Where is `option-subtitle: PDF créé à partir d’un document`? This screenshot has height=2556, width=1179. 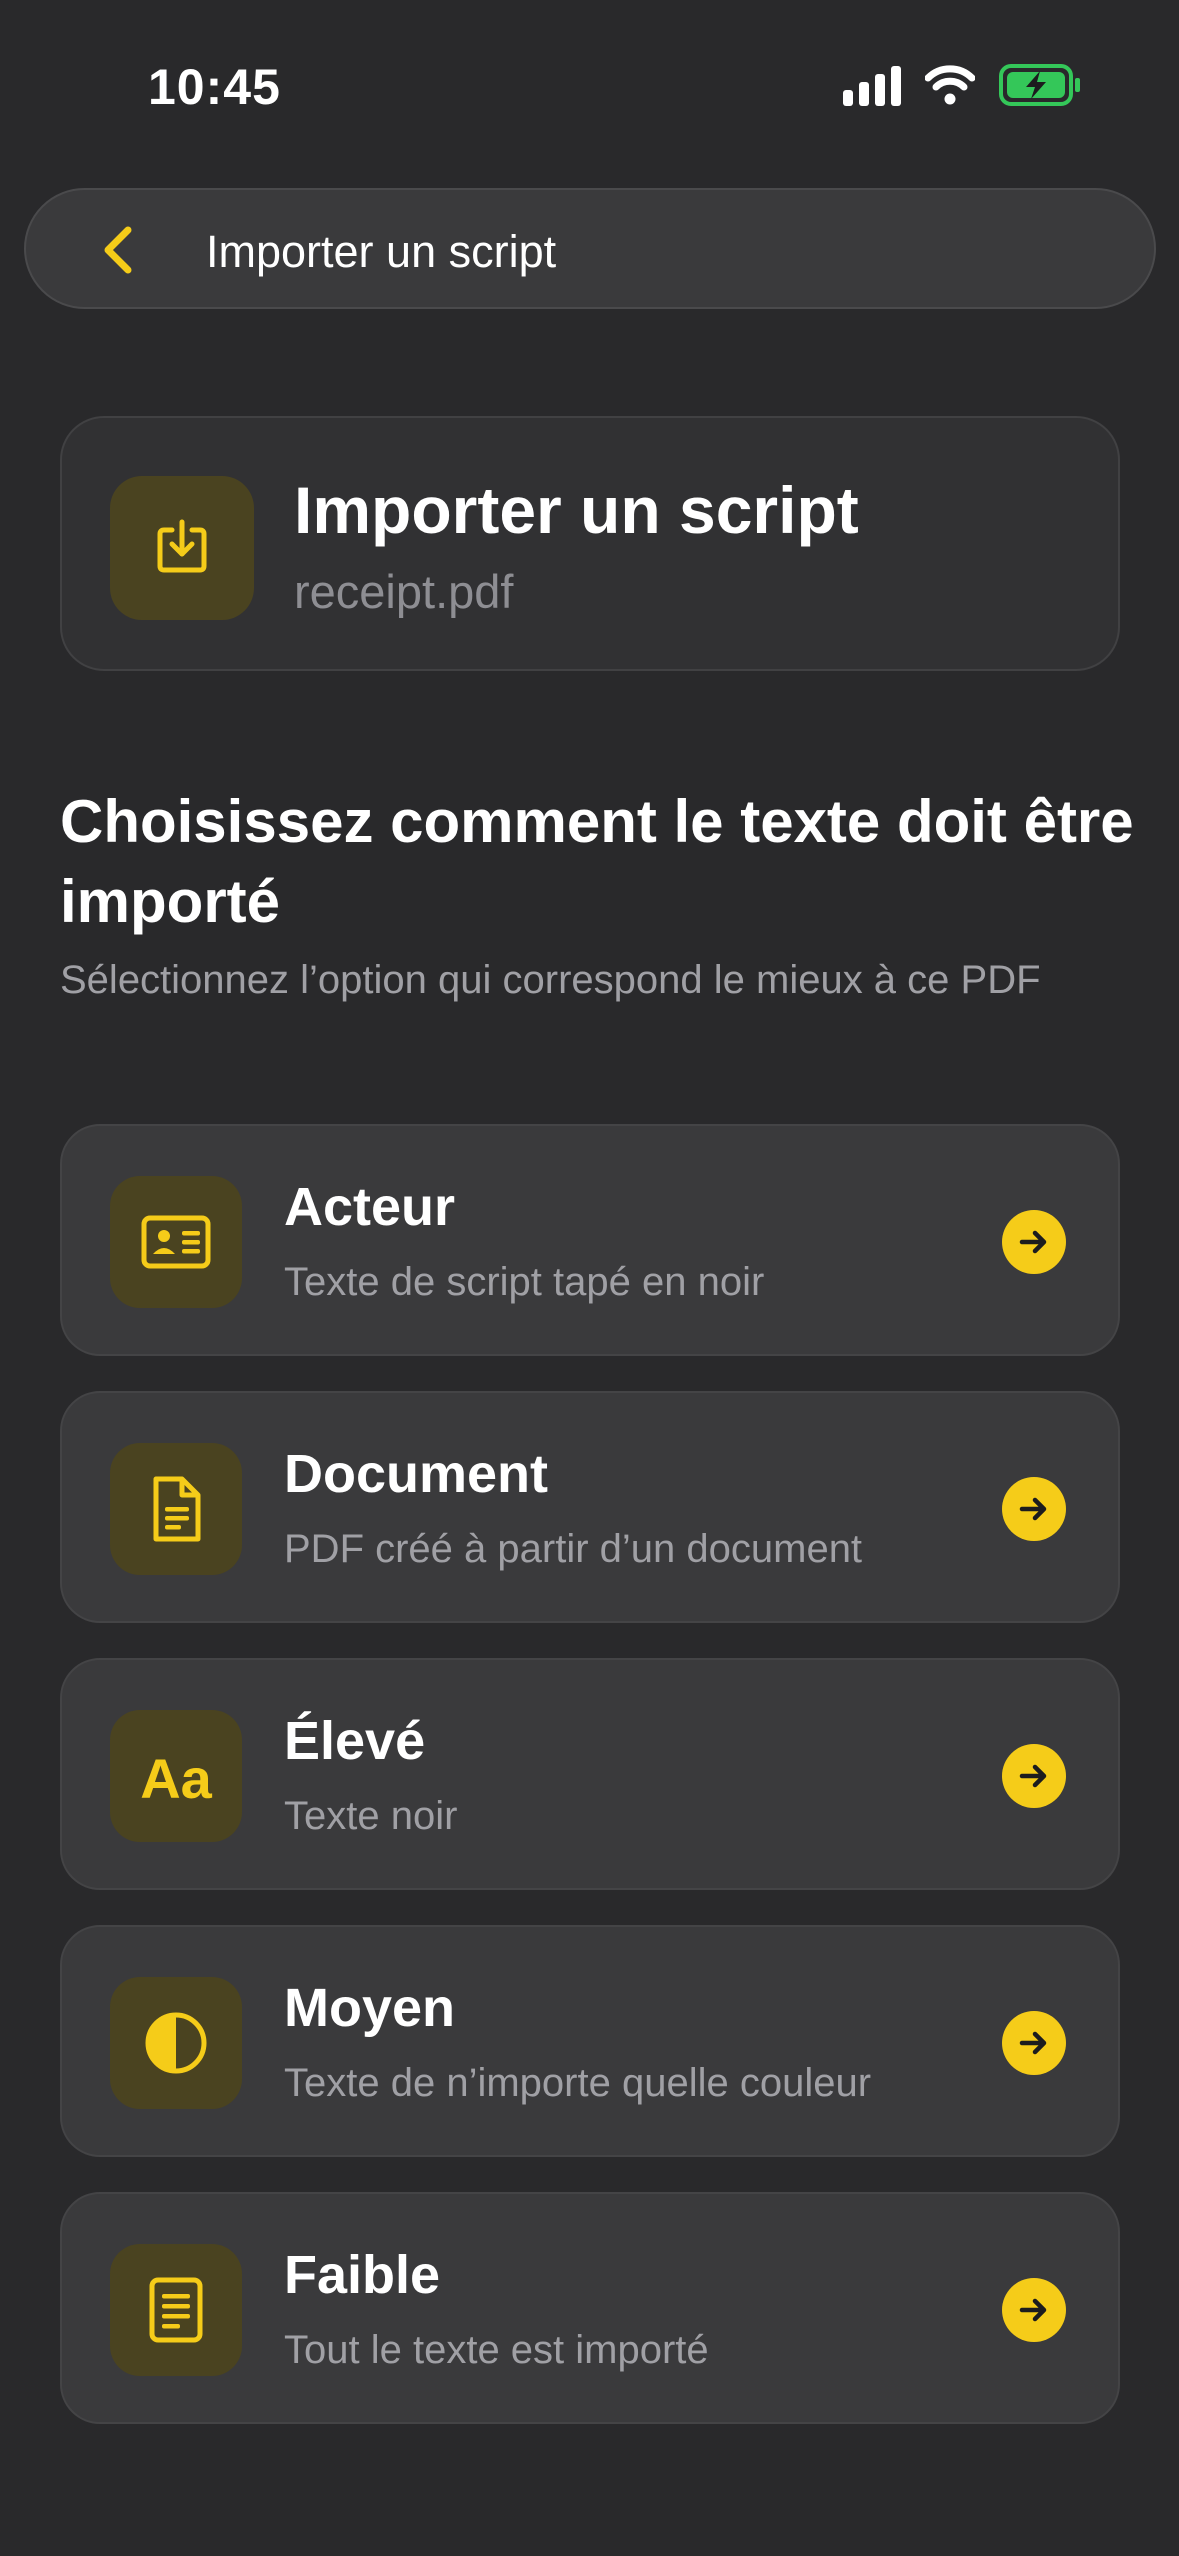 option-subtitle: PDF créé à partir d’un document is located at coordinates (573, 1549).